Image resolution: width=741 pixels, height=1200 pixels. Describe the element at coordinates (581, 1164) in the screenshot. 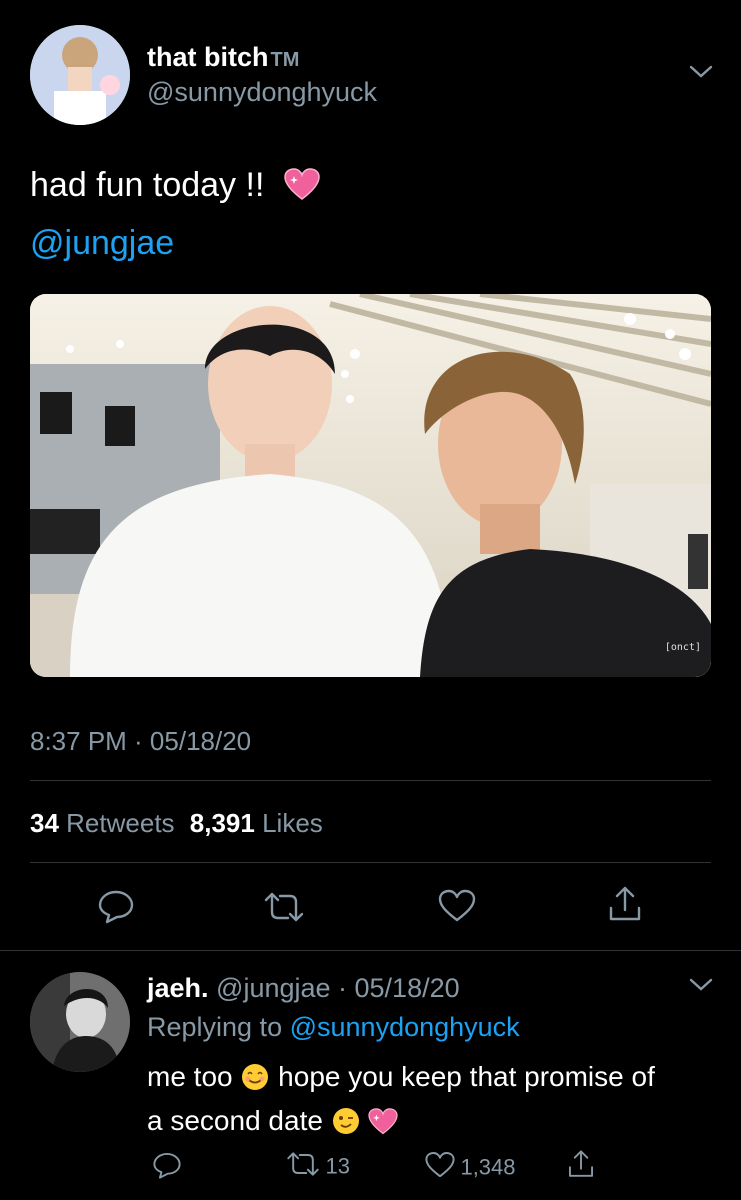

I see `reply-share-icon` at that location.